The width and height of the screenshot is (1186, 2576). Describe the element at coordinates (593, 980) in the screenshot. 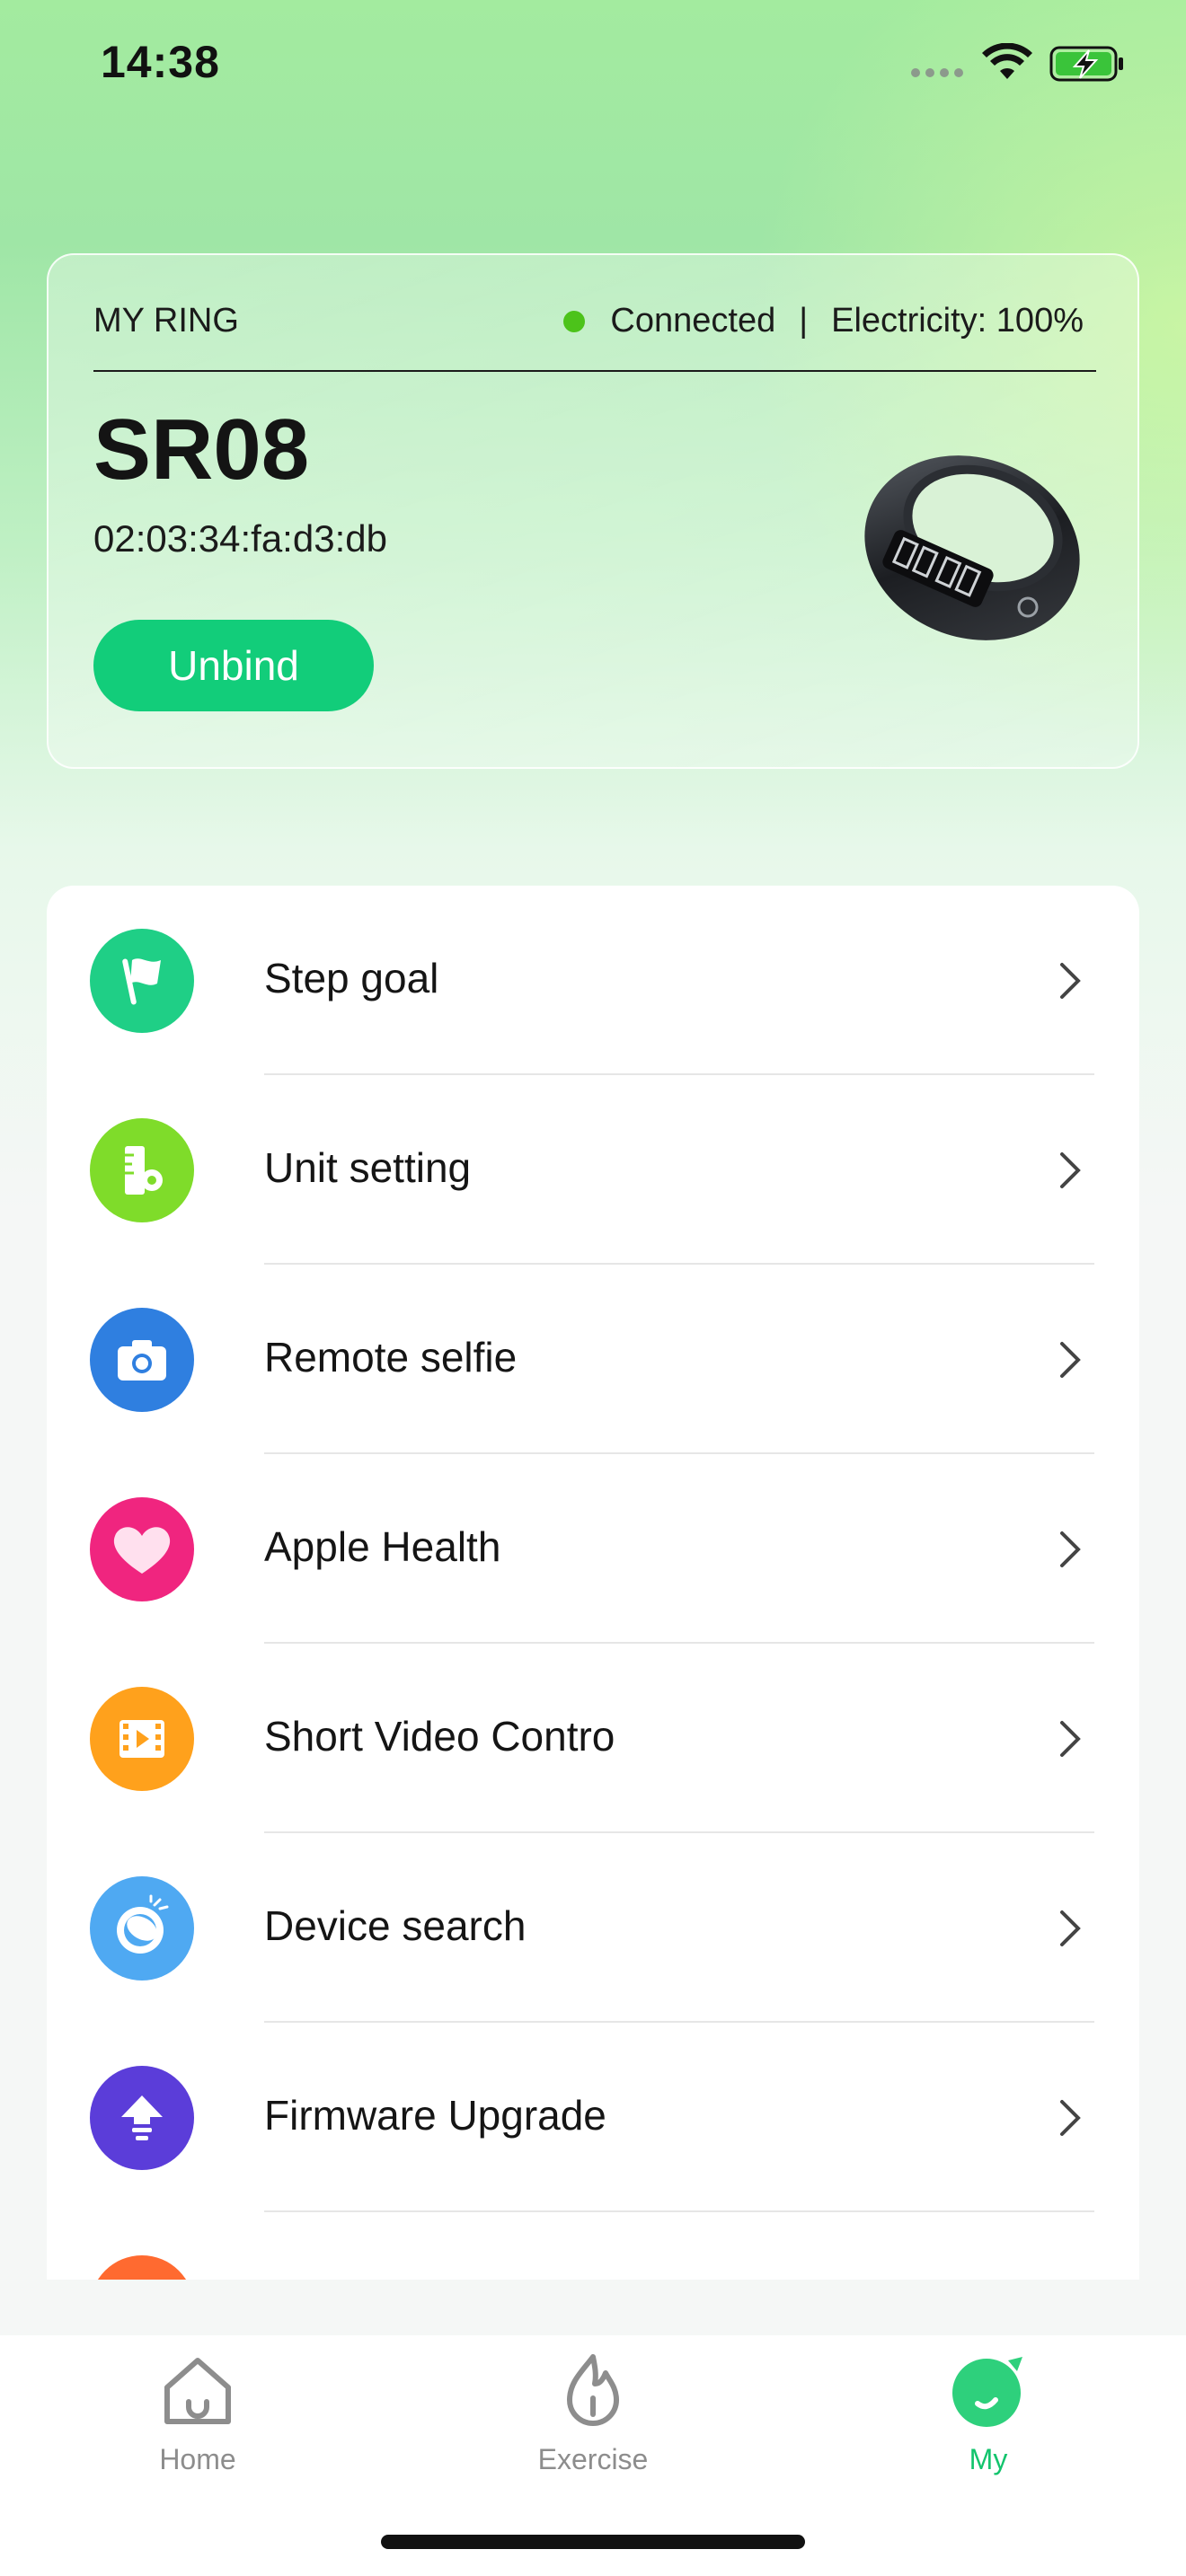

I see `setting-step-goal: Step goal` at that location.